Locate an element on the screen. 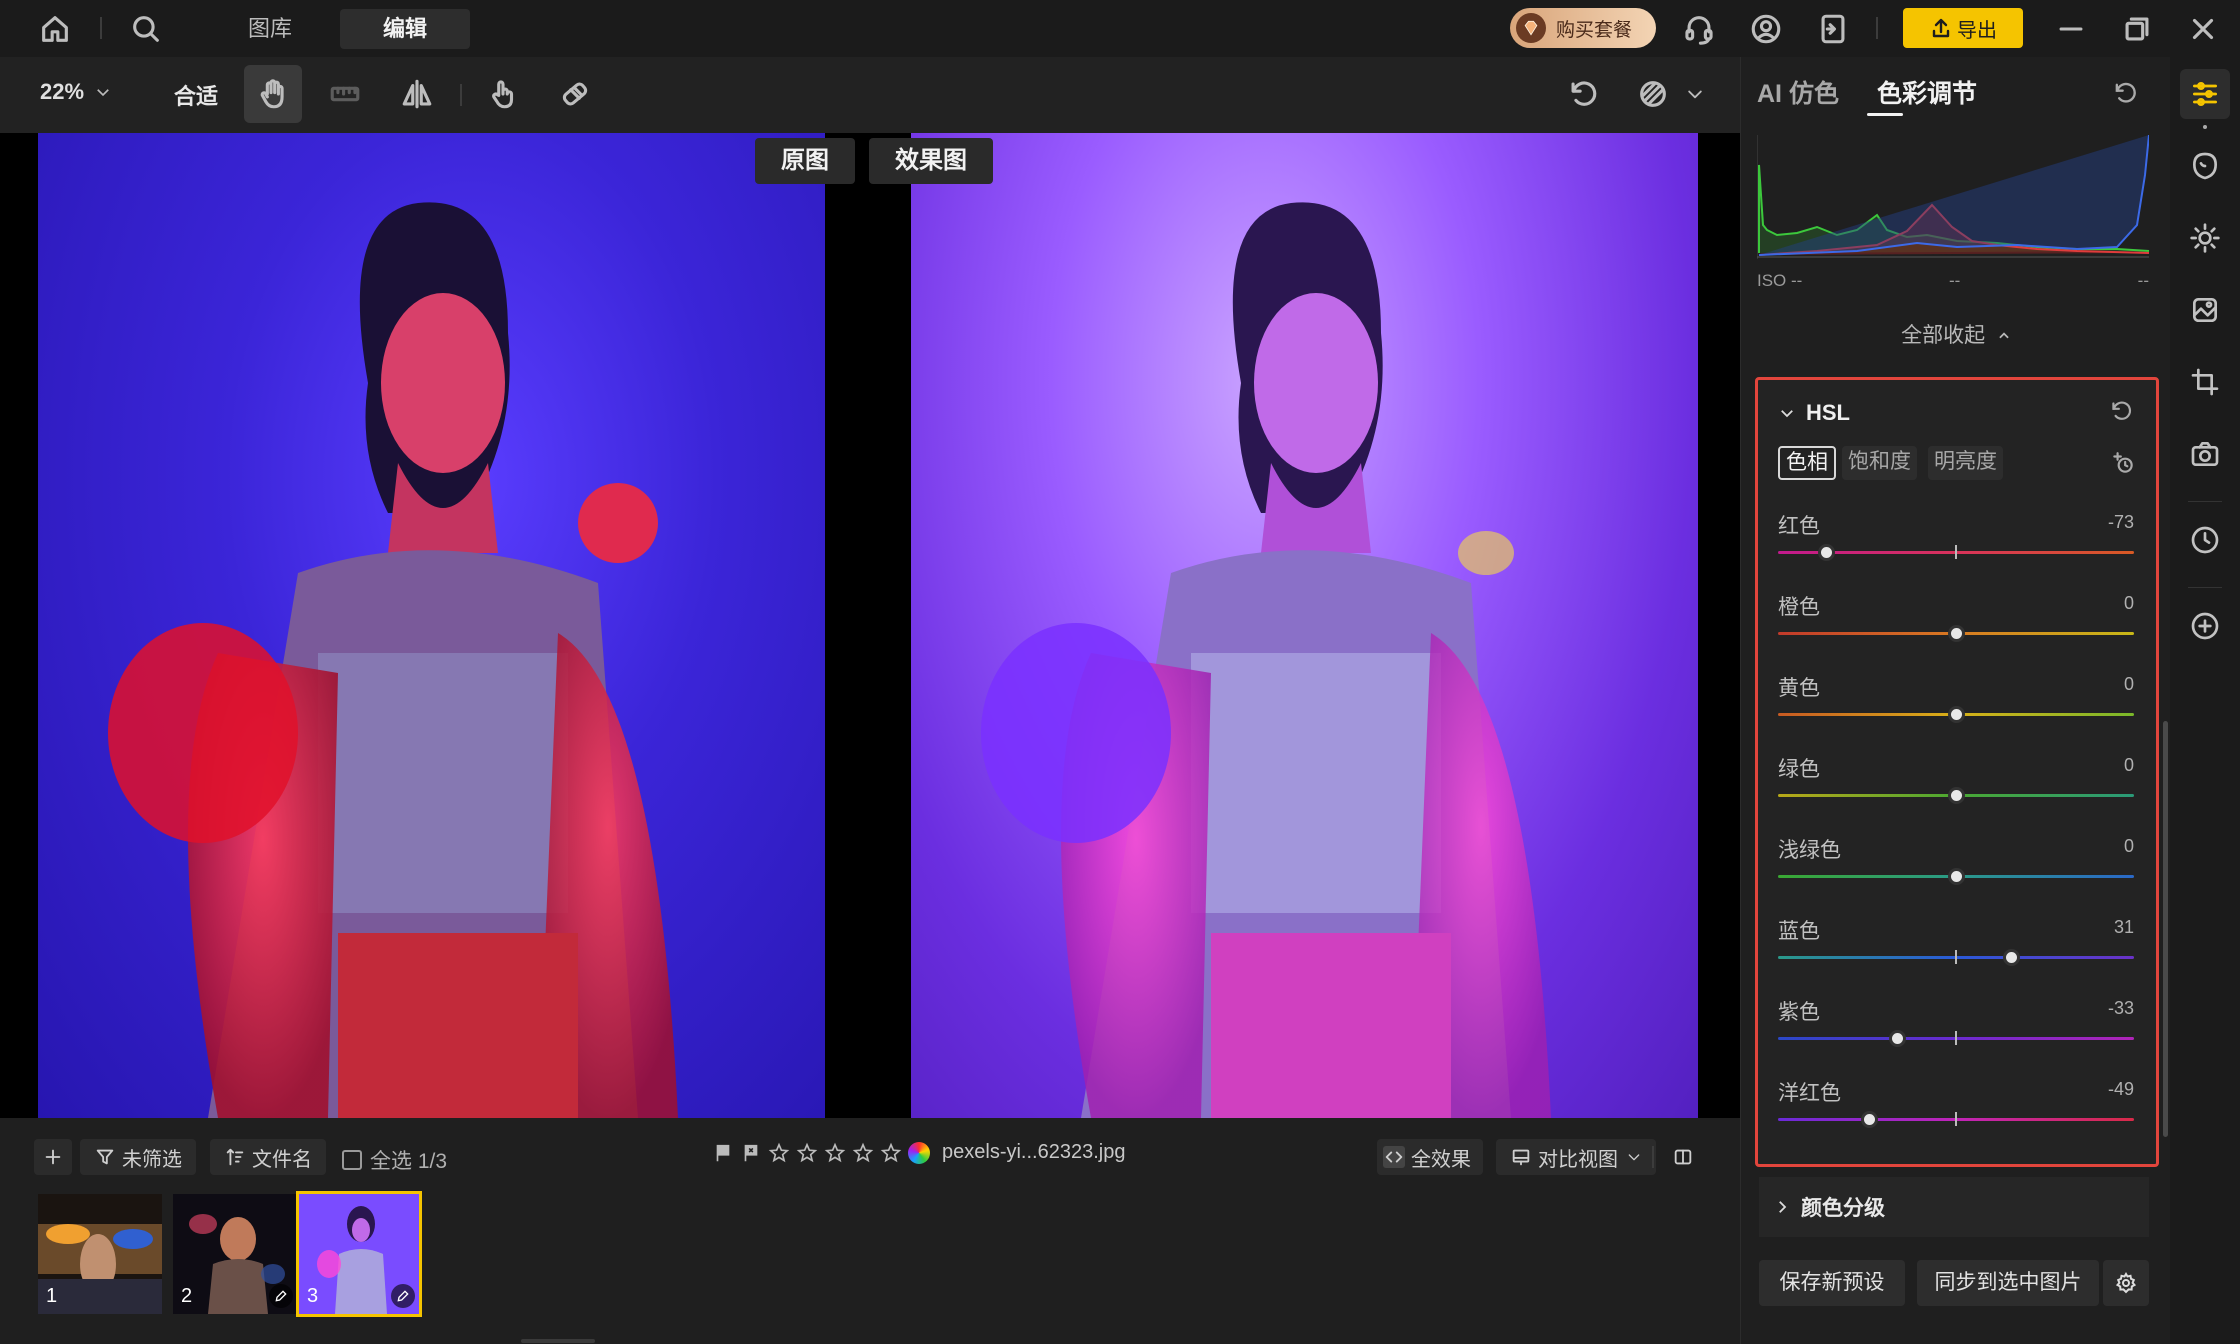  headset-icon is located at coordinates (1699, 29).